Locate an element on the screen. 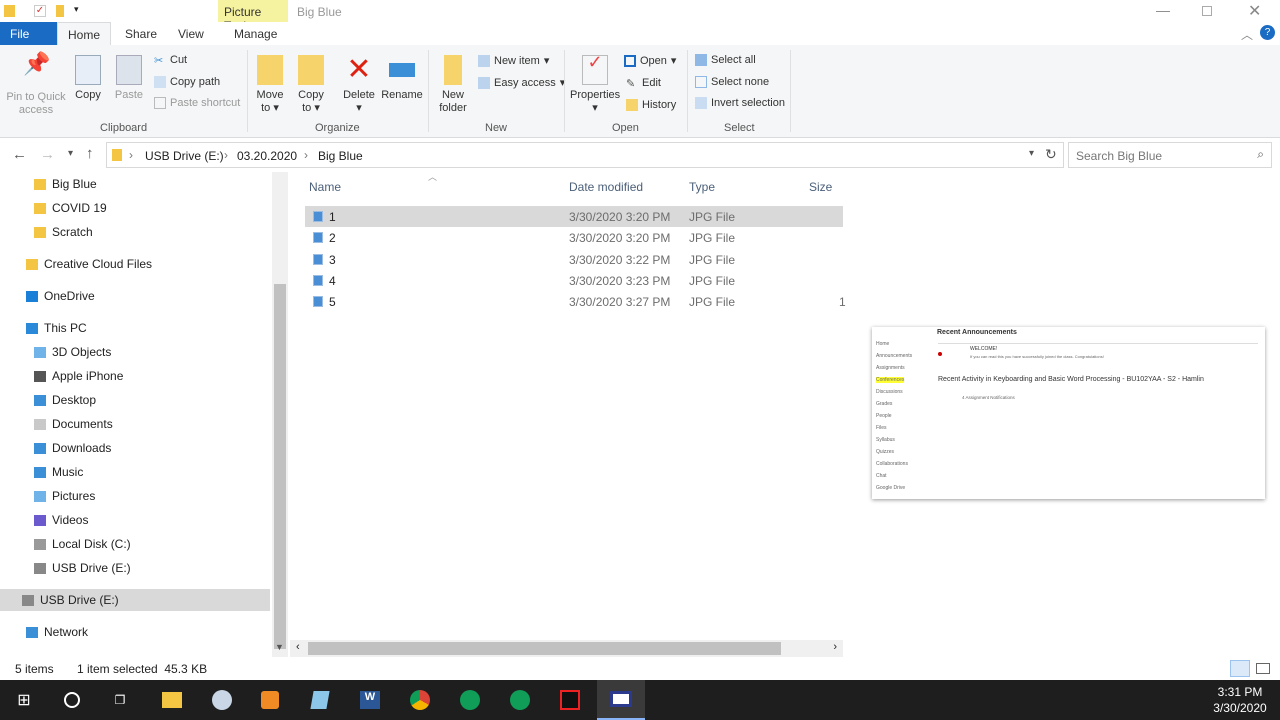  tab-file: File is located at coordinates (28, 34).